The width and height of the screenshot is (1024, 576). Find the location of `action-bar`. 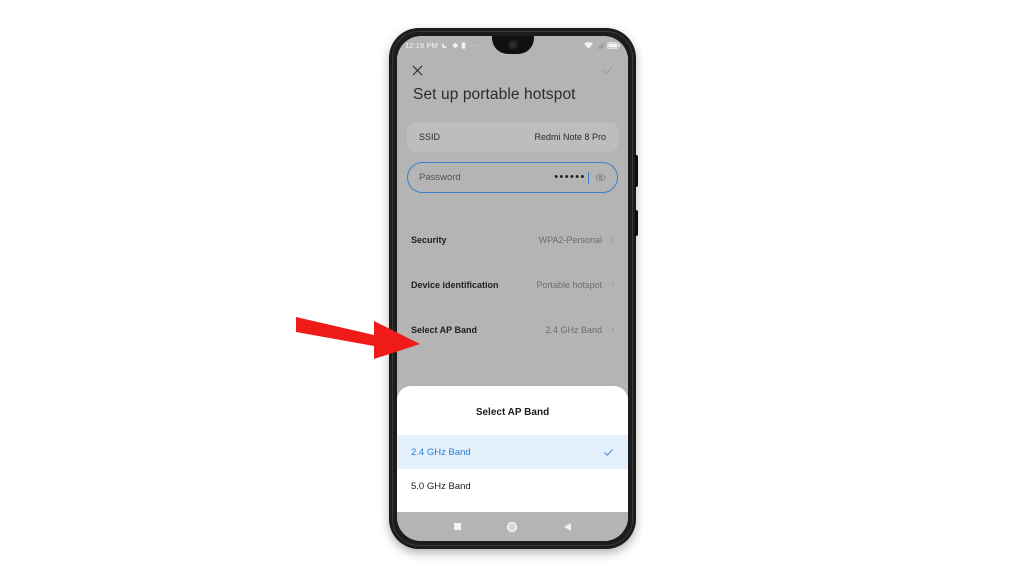

action-bar is located at coordinates (512, 70).